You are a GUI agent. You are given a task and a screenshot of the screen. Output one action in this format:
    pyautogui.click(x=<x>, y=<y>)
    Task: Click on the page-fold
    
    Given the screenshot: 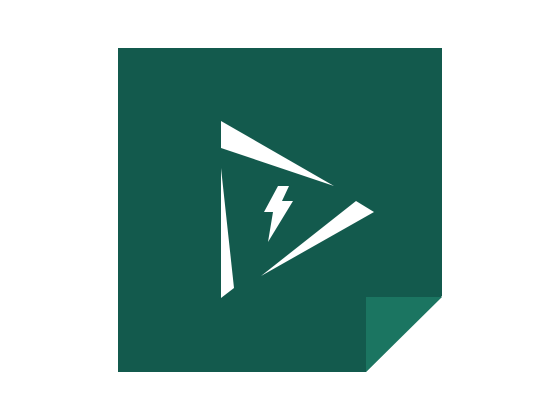 What is the action you would take?
    pyautogui.click(x=404, y=334)
    